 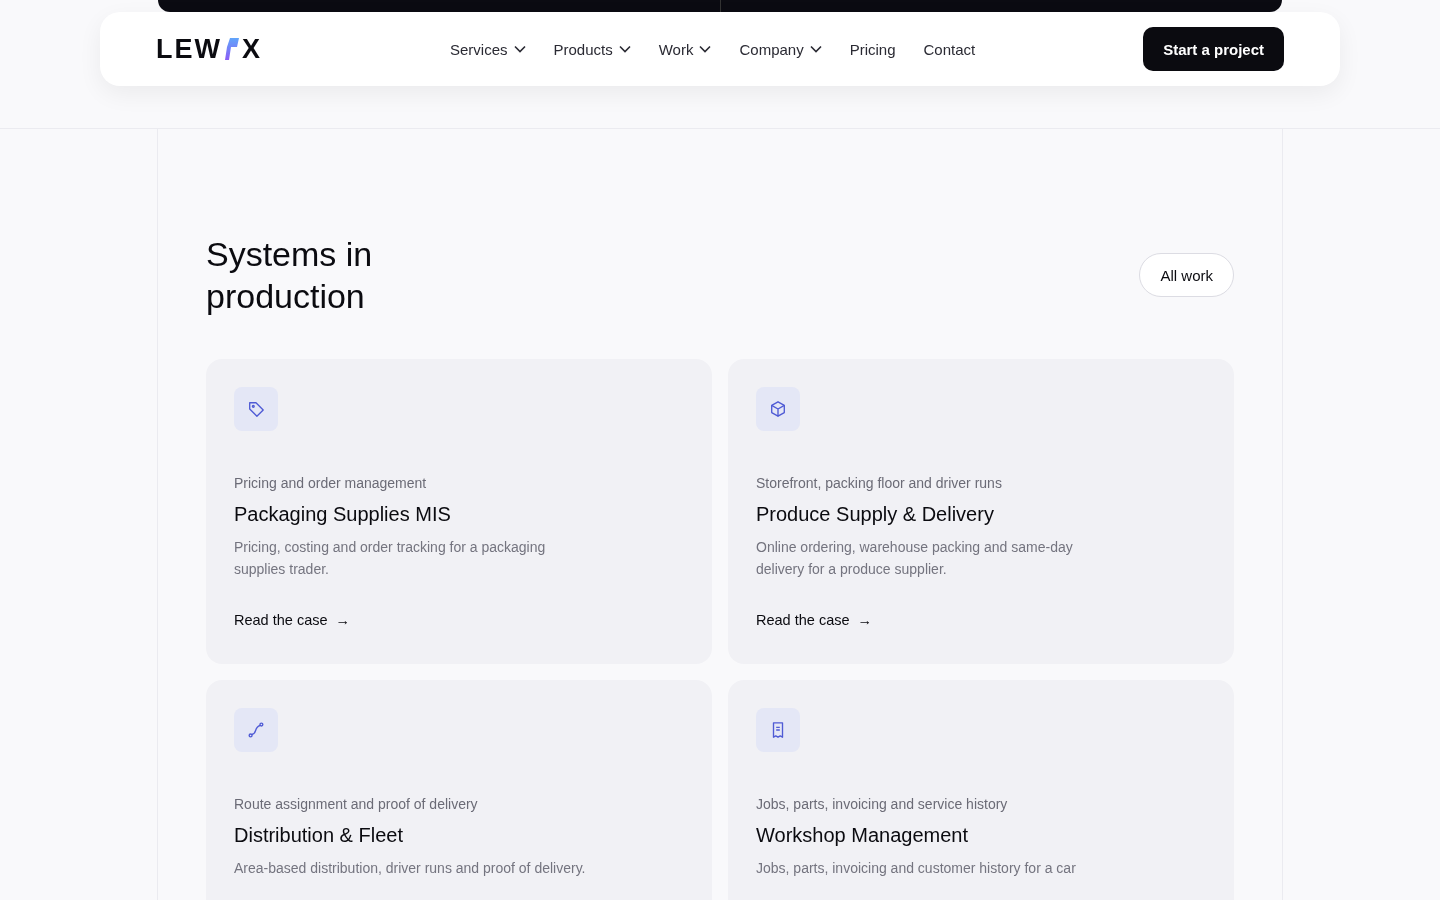 What do you see at coordinates (862, 835) in the screenshot?
I see `card-title: Workshop Management` at bounding box center [862, 835].